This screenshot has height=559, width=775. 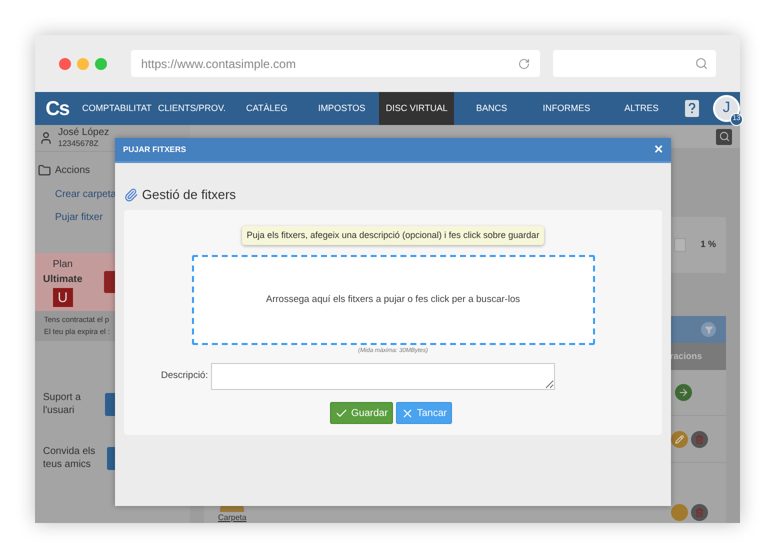 What do you see at coordinates (680, 245) in the screenshot?
I see `progress-field` at bounding box center [680, 245].